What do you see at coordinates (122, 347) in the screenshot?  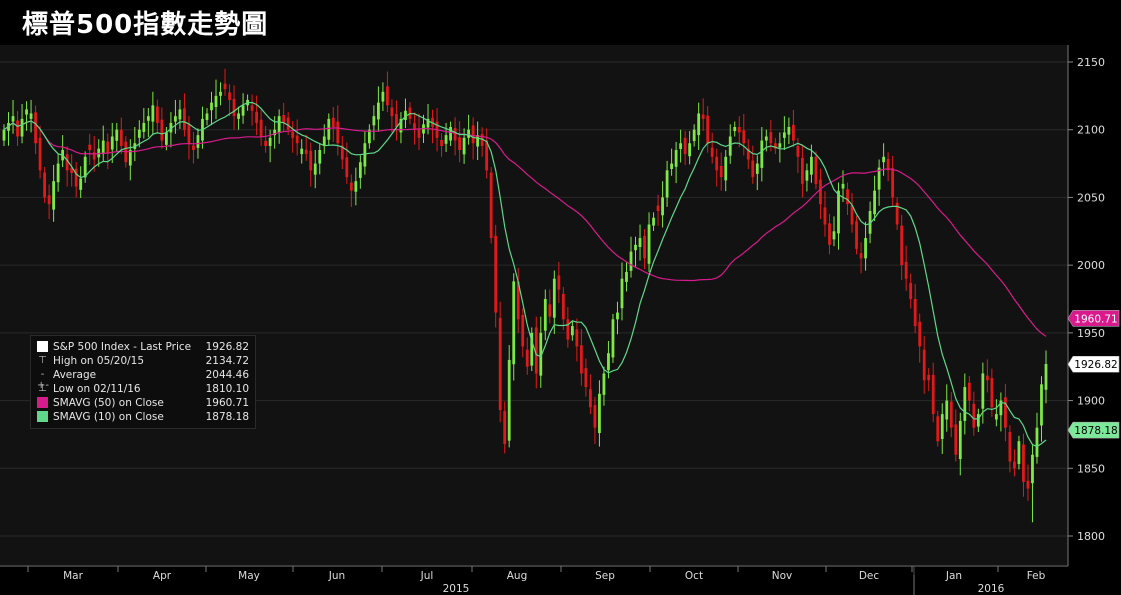 I see `legend-label: S&P 500 Index - Last Price` at bounding box center [122, 347].